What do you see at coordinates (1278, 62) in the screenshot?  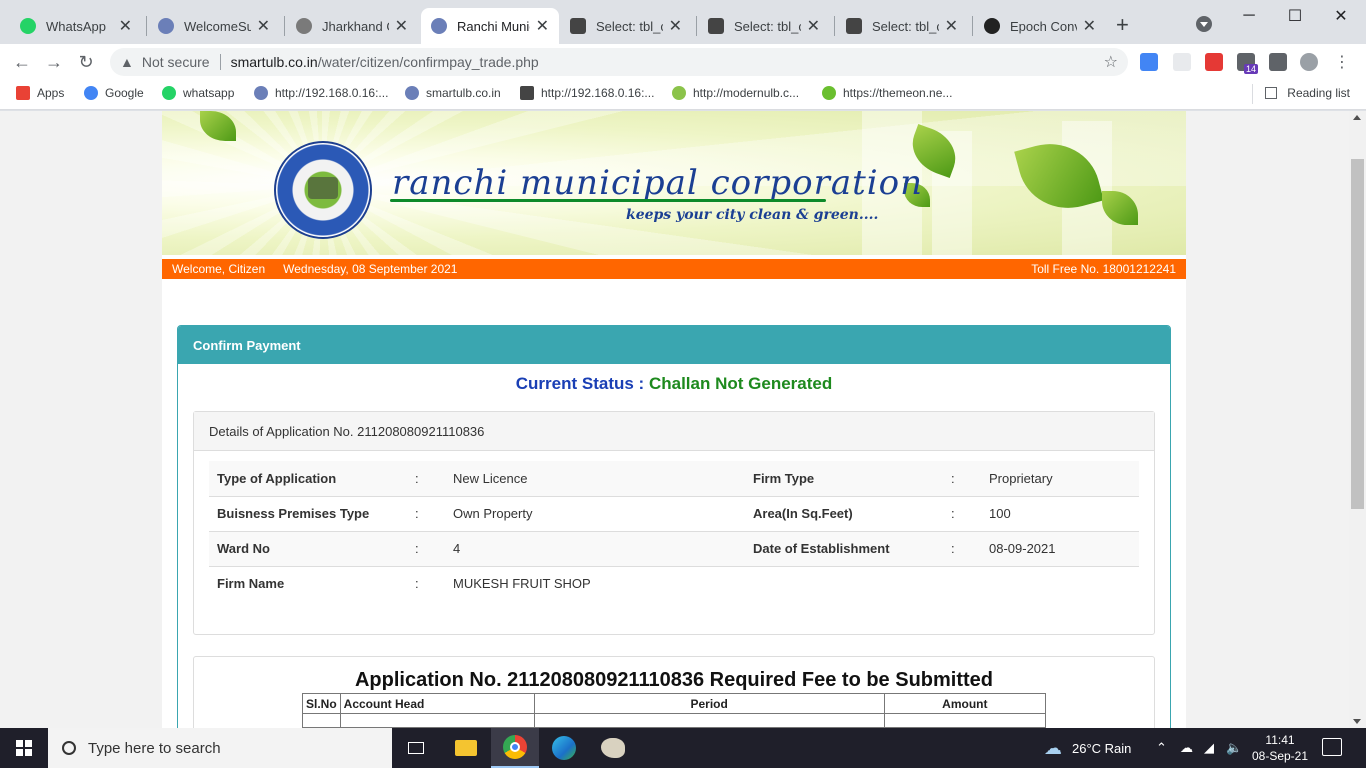 I see `puzzle-icon` at bounding box center [1278, 62].